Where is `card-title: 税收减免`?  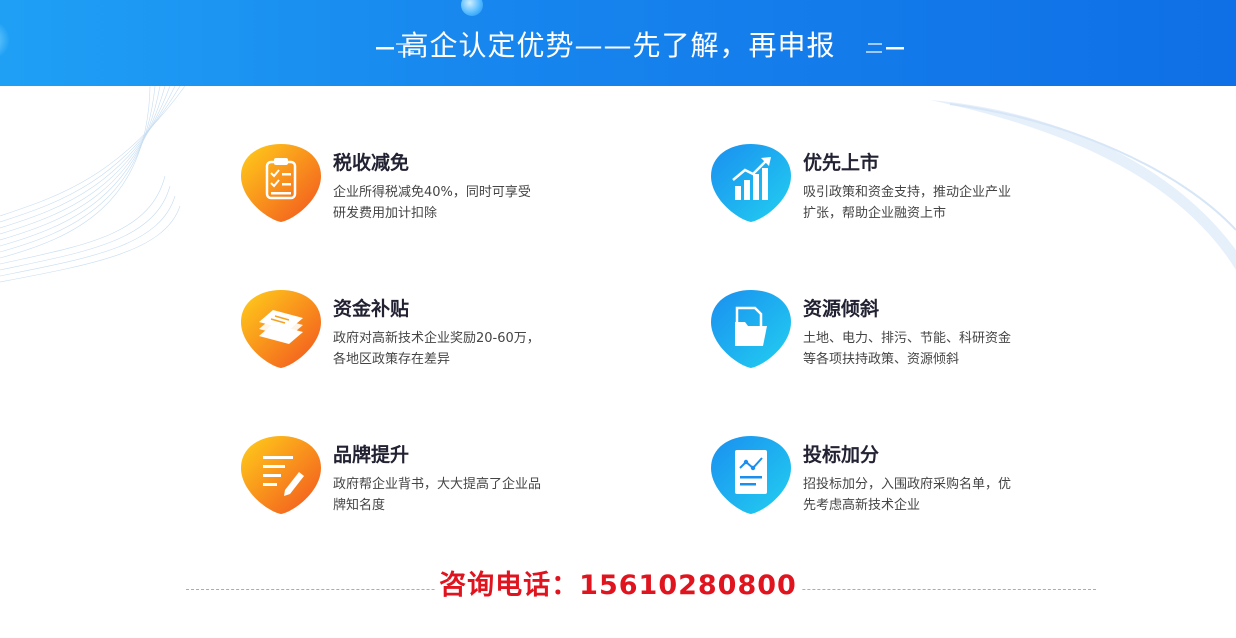
card-title: 税收减免 is located at coordinates (371, 163).